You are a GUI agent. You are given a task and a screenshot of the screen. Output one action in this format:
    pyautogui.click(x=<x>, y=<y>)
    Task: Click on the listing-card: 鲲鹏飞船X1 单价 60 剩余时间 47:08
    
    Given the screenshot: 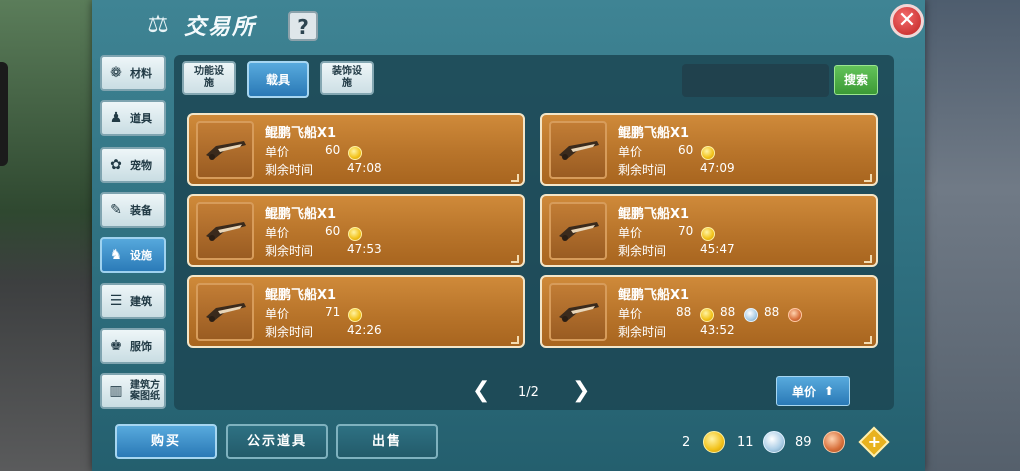 What is the action you would take?
    pyautogui.click(x=356, y=149)
    